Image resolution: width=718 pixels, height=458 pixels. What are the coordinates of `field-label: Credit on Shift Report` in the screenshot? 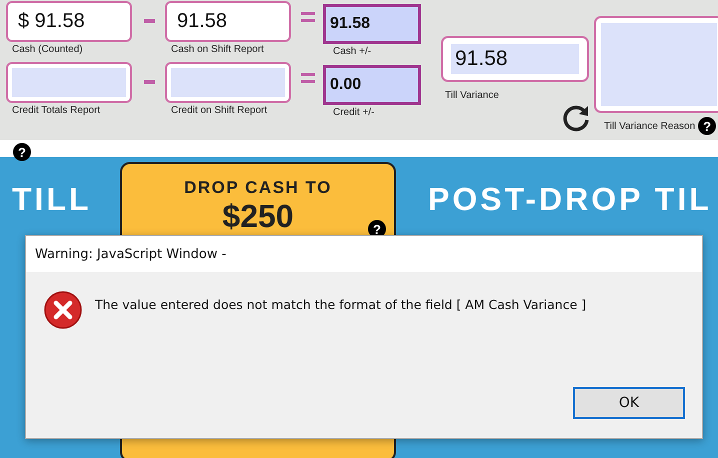 It's located at (219, 110).